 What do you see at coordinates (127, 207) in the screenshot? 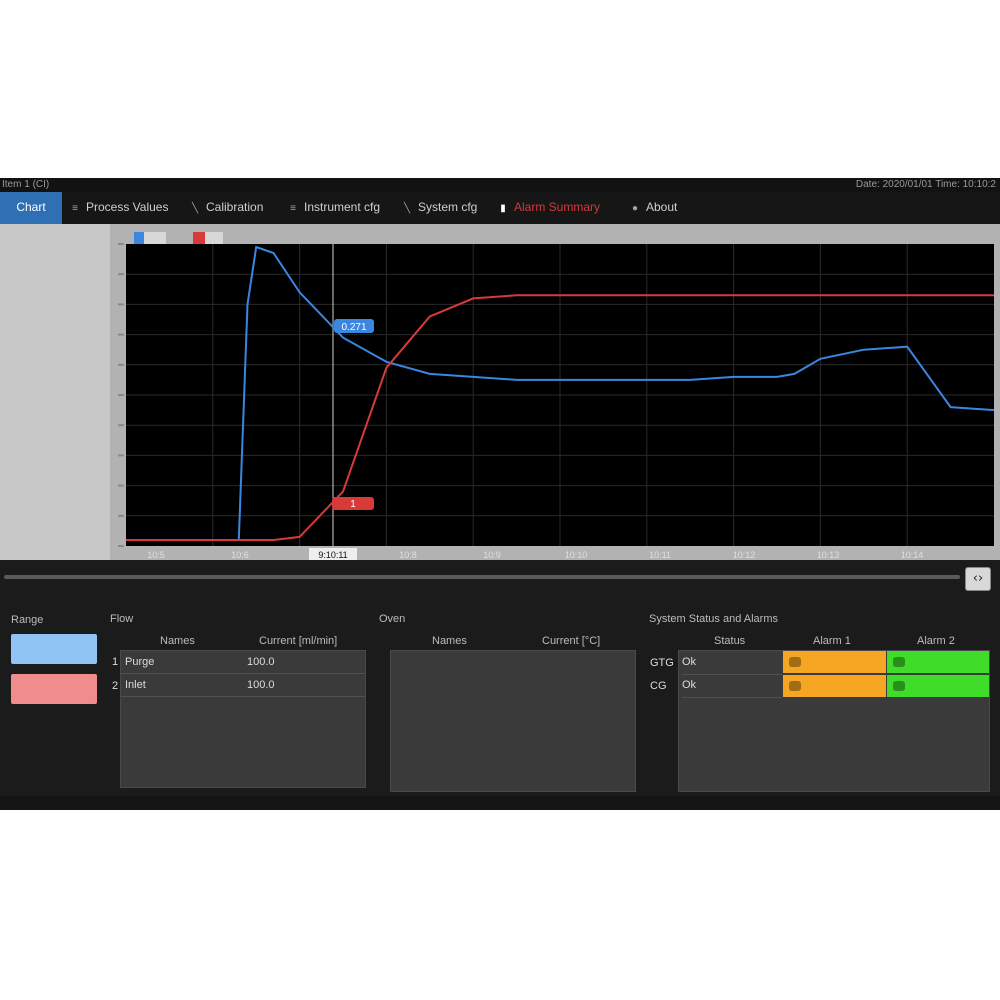
I see `tab-process-values-label: Process Values` at bounding box center [127, 207].